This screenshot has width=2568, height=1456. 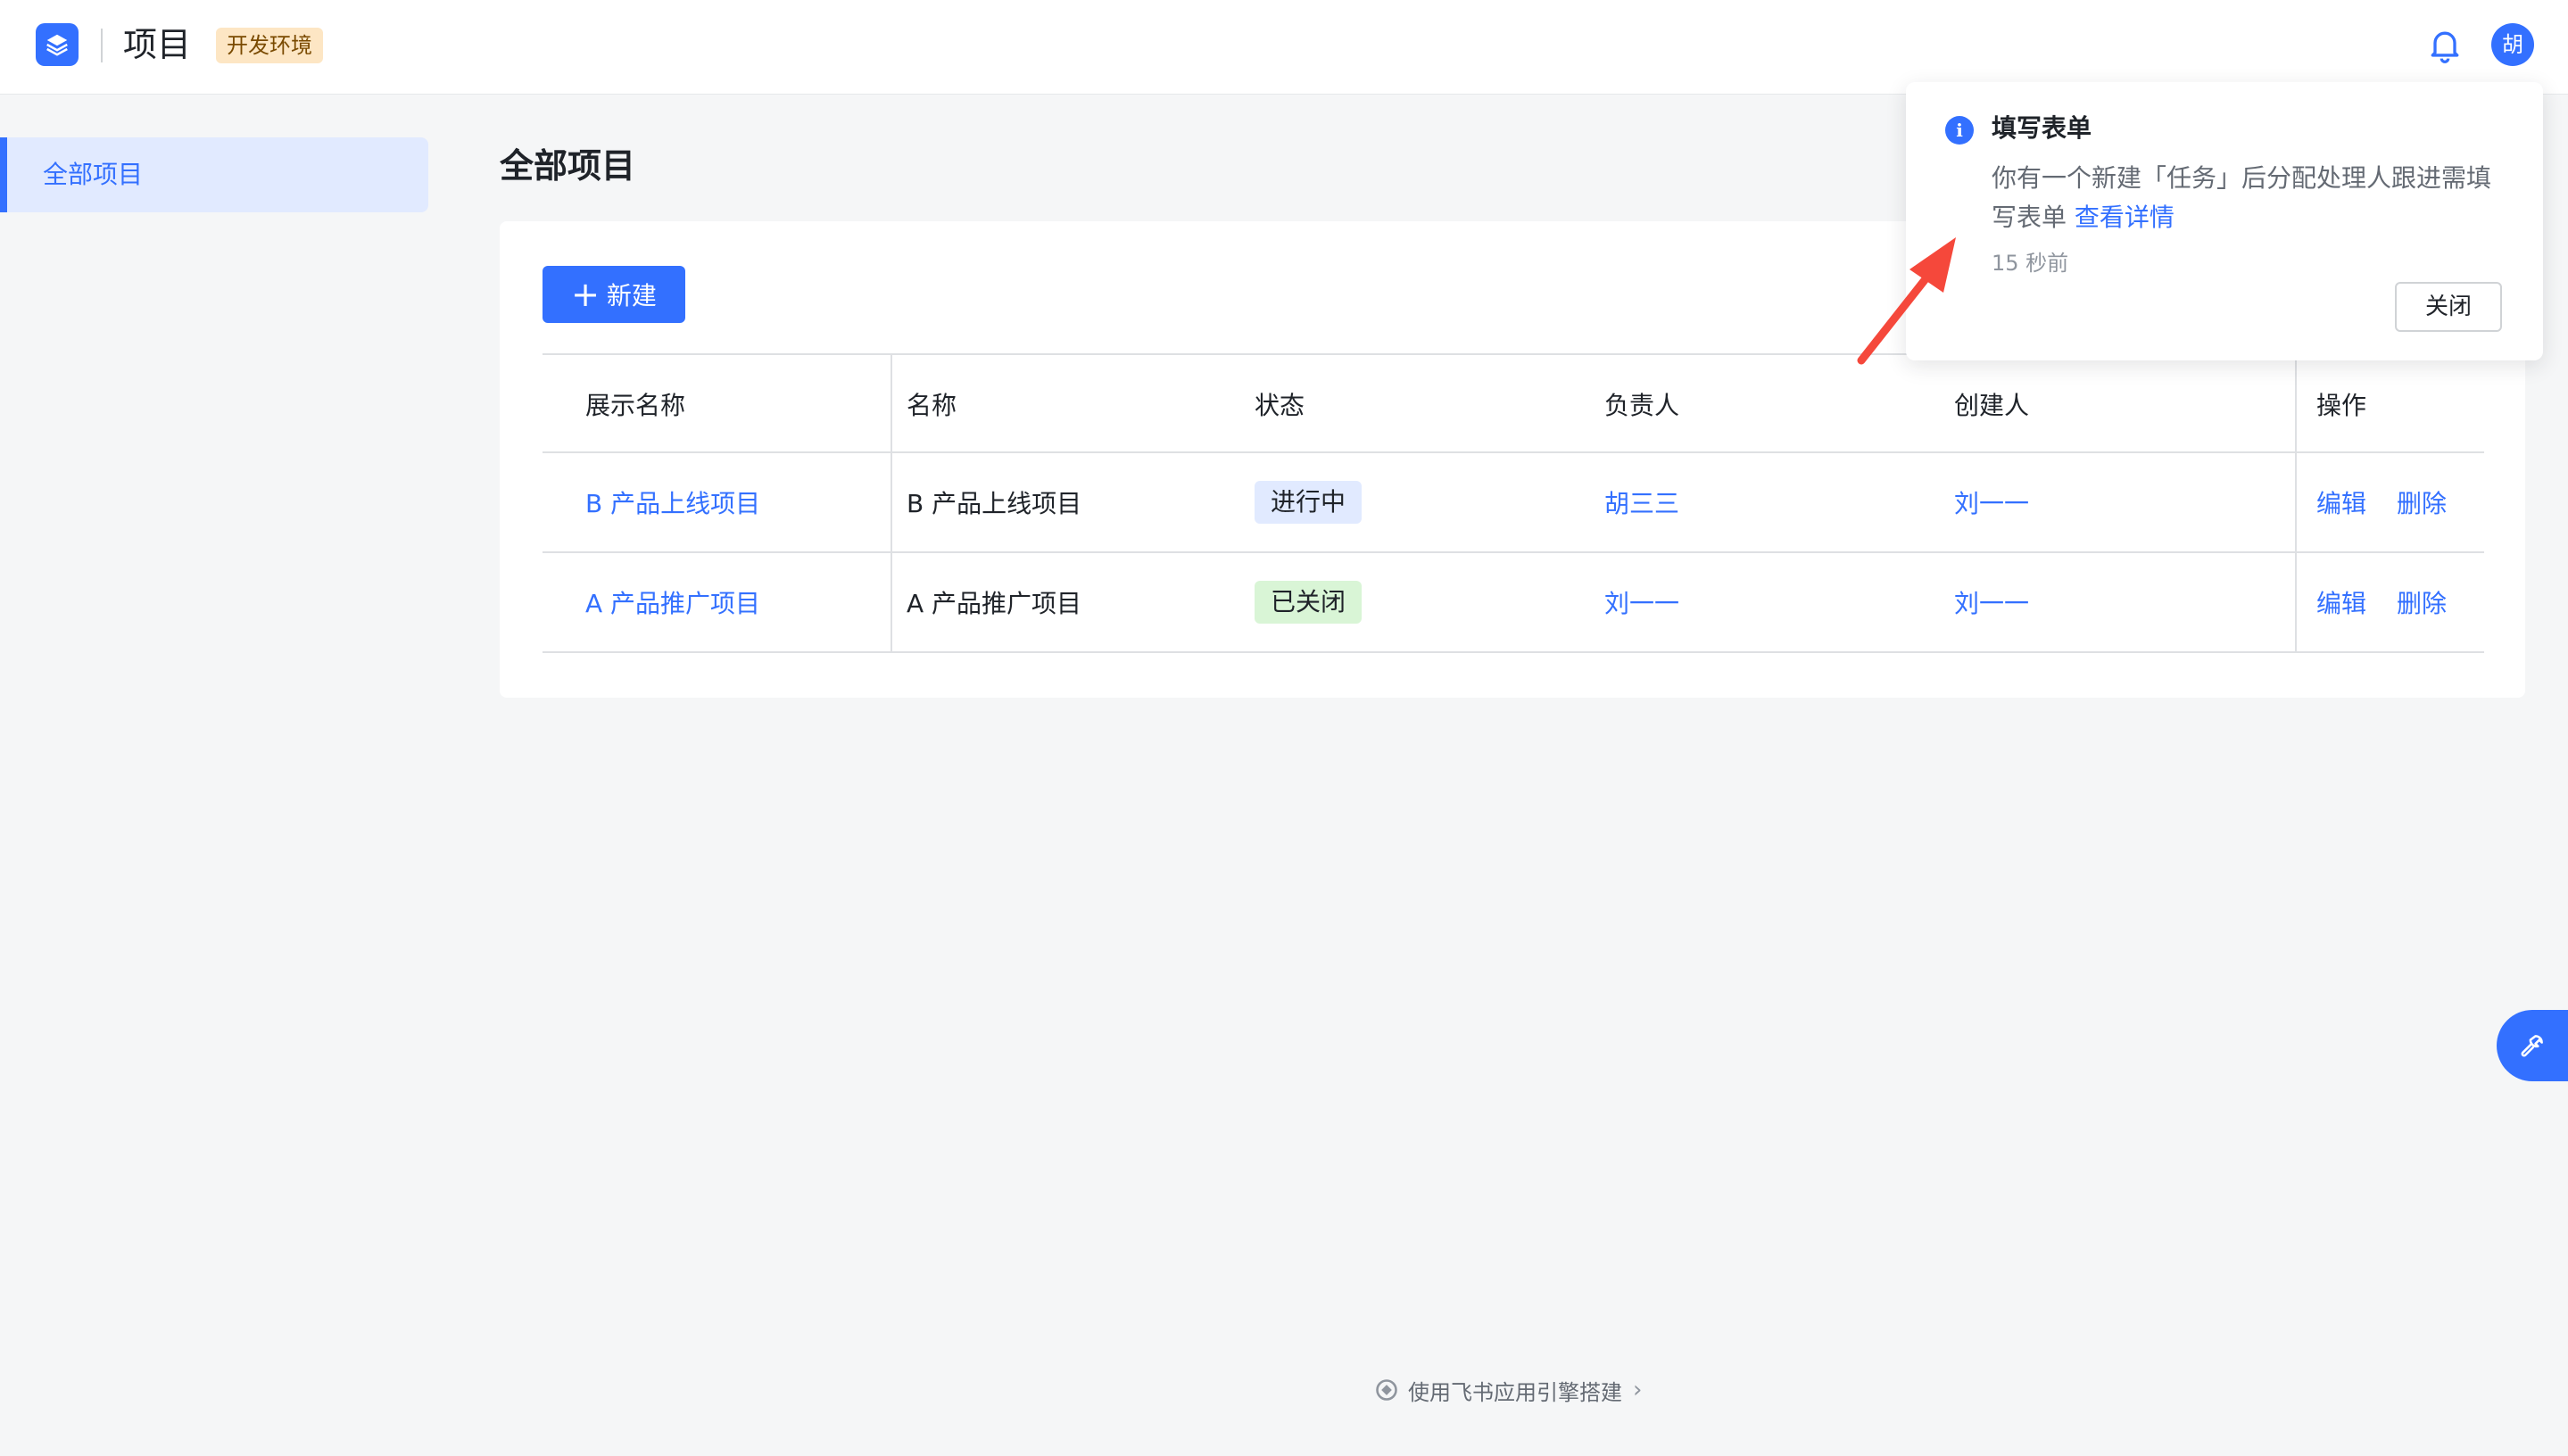 What do you see at coordinates (1638, 1390) in the screenshot?
I see `chevron-right-icon: ›` at bounding box center [1638, 1390].